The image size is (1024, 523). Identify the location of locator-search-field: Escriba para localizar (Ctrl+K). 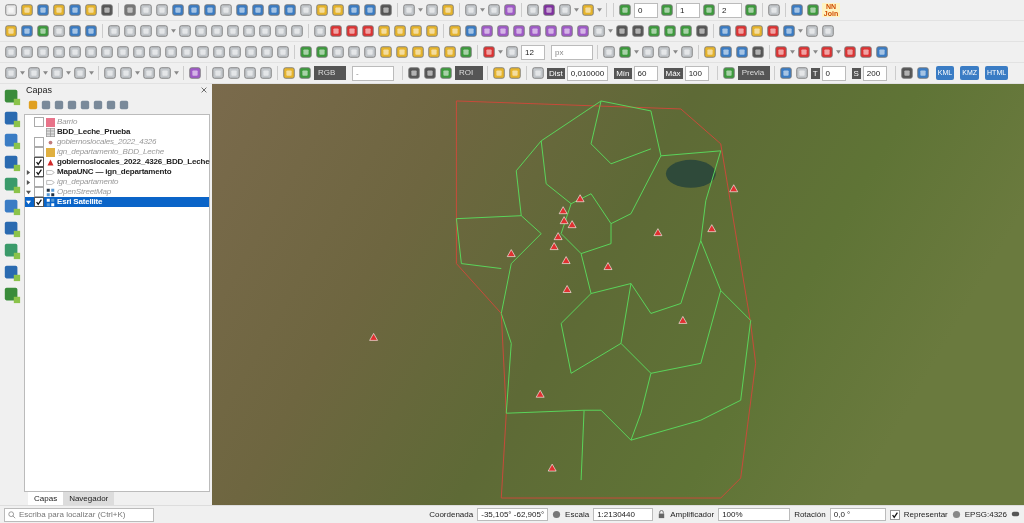
(79, 514).